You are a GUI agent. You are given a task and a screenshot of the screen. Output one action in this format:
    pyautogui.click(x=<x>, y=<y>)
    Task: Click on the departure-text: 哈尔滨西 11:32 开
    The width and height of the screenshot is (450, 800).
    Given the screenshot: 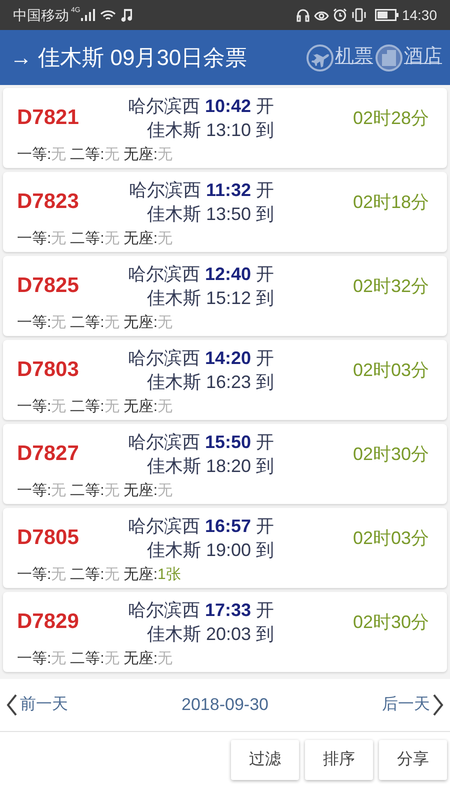 What is the action you would take?
    pyautogui.click(x=201, y=190)
    